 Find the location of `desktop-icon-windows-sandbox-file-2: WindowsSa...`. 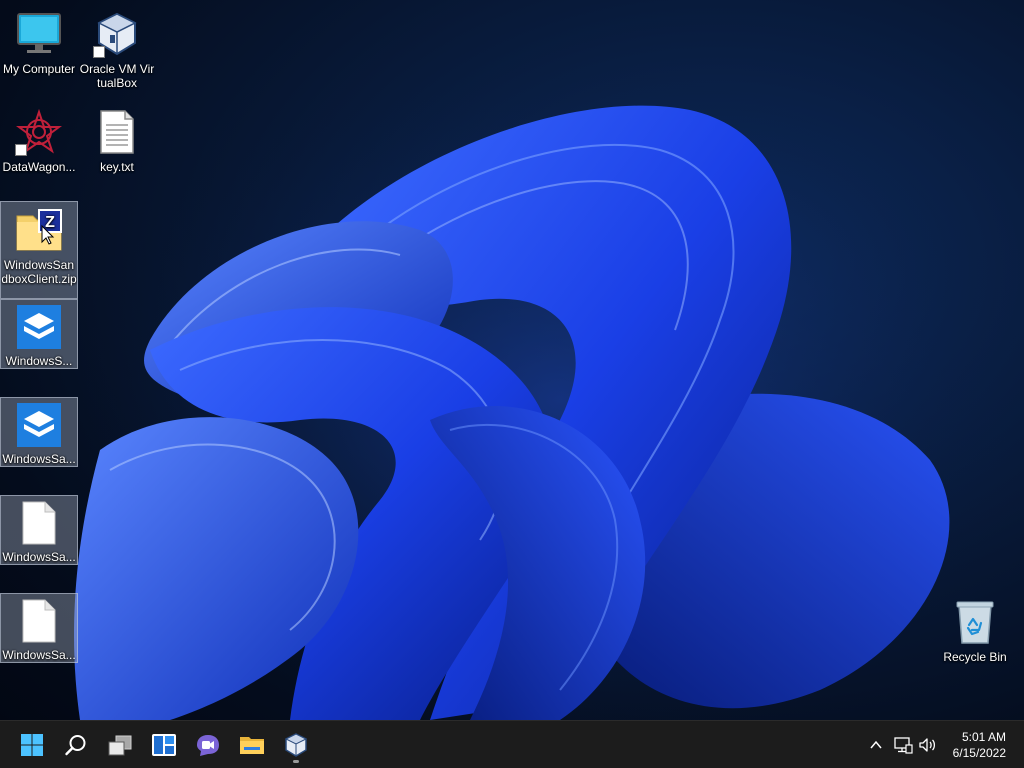

desktop-icon-windows-sandbox-file-2: WindowsSa... is located at coordinates (39, 628).